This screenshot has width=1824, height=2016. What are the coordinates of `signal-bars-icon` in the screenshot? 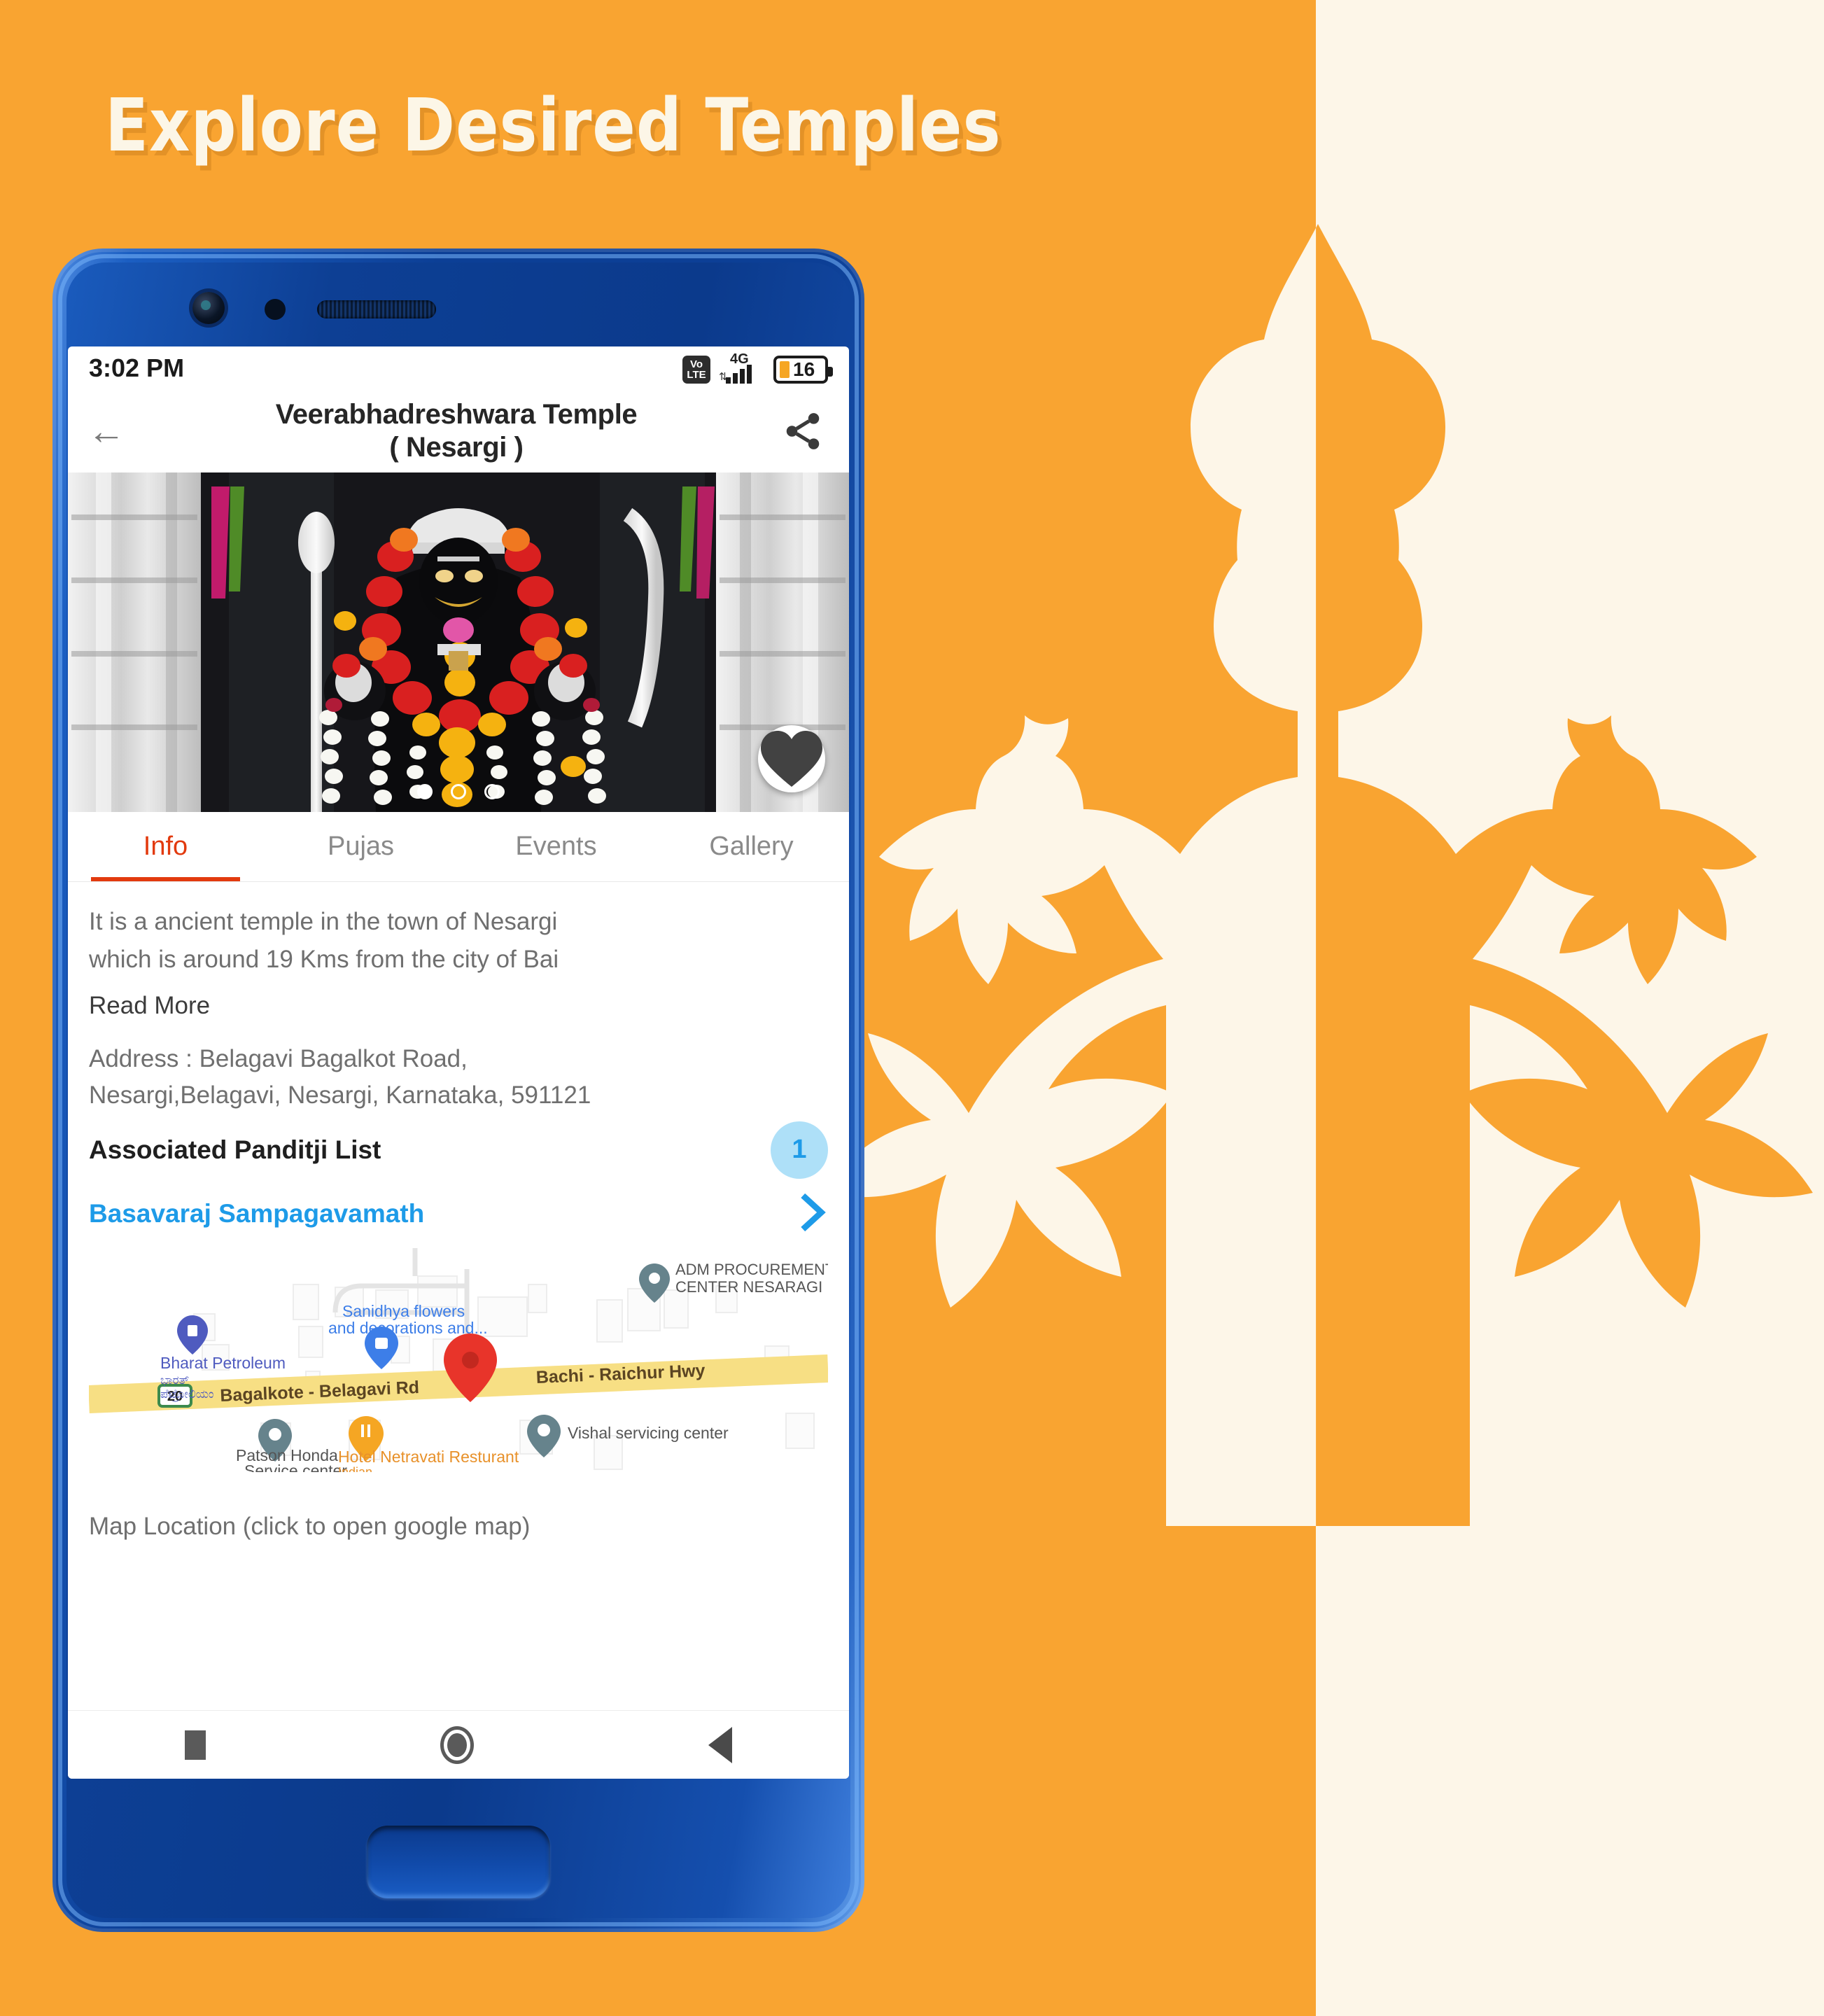 It's located at (739, 374).